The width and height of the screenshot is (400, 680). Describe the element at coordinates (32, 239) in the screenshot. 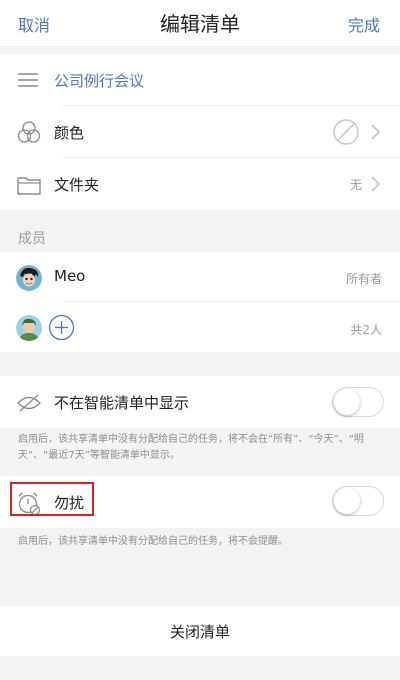

I see `members-header: 成员` at that location.